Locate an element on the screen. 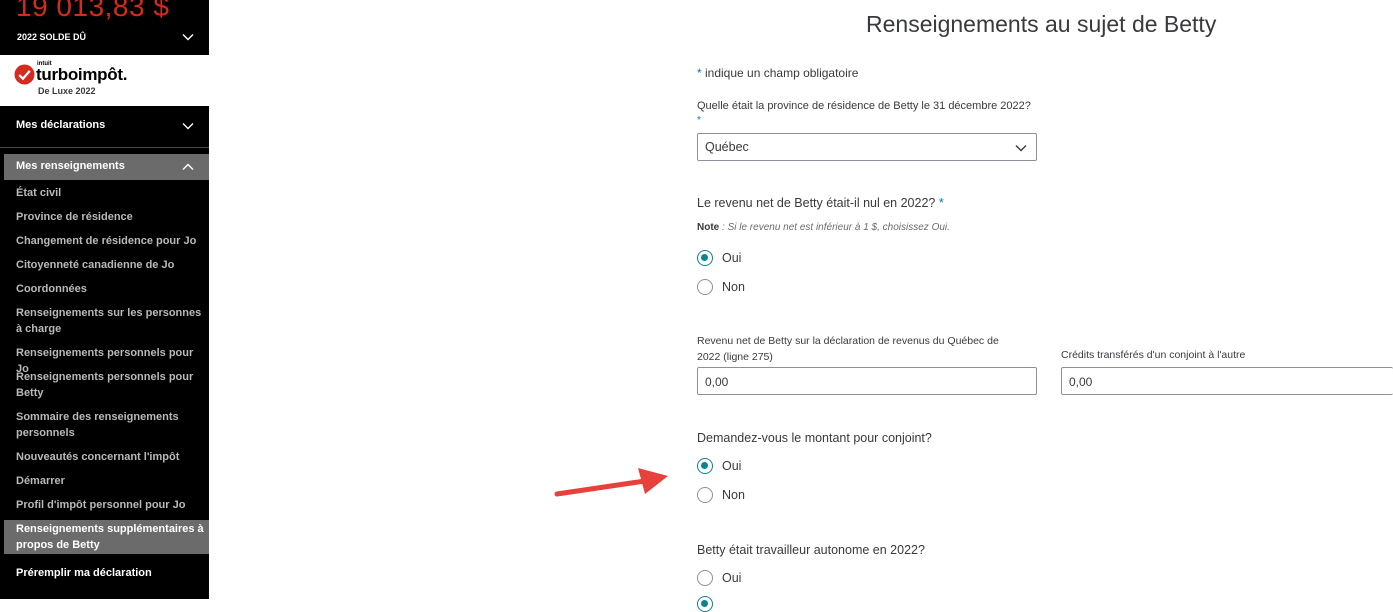 The width and height of the screenshot is (1393, 612). sidebar-item-citoyennete: Citoyenneté canadienne de Jo is located at coordinates (111, 265).